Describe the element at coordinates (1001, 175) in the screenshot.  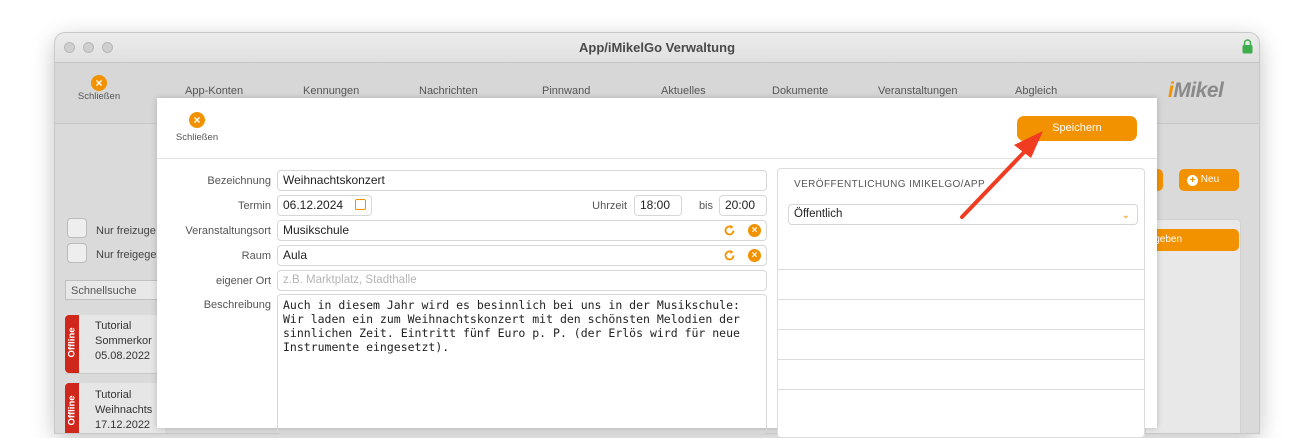
I see `annotation-arrow` at that location.